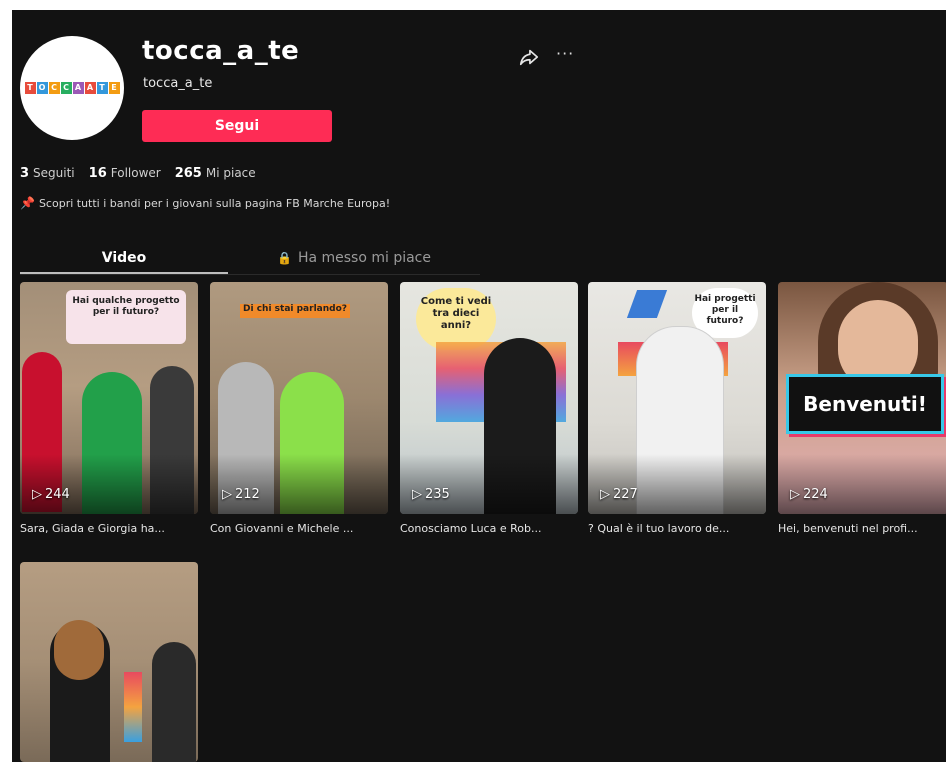 This screenshot has width=946, height=762. Describe the element at coordinates (126, 317) in the screenshot. I see `video-thumbnail-text: Hai qualche progetto per il futuro?` at that location.